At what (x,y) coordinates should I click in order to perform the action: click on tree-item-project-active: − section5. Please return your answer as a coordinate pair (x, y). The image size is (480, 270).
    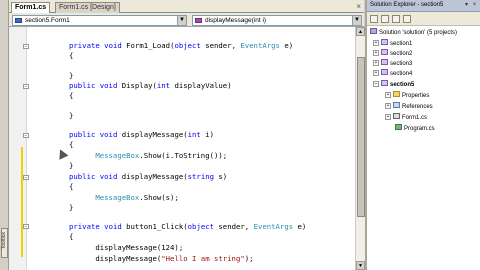
    Looking at the image, I should click on (393, 84).